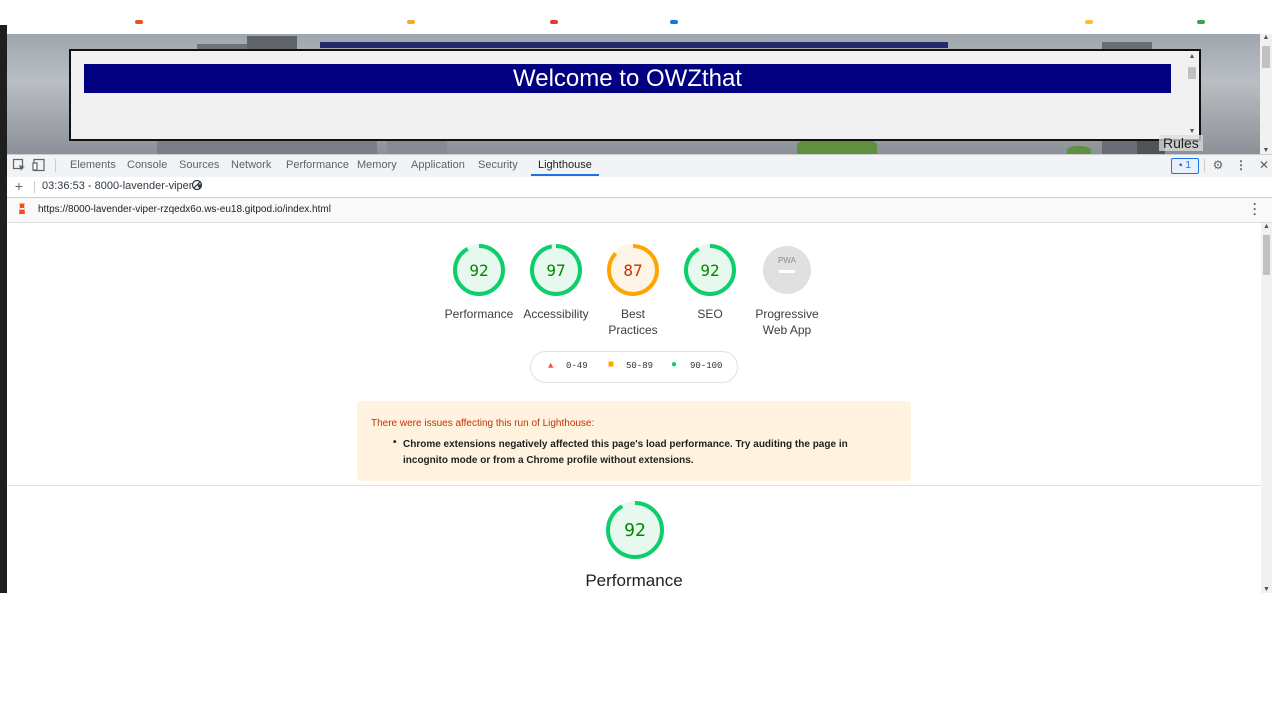 This screenshot has height=720, width=1280. I want to click on tab-sources: Sources, so click(199, 165).